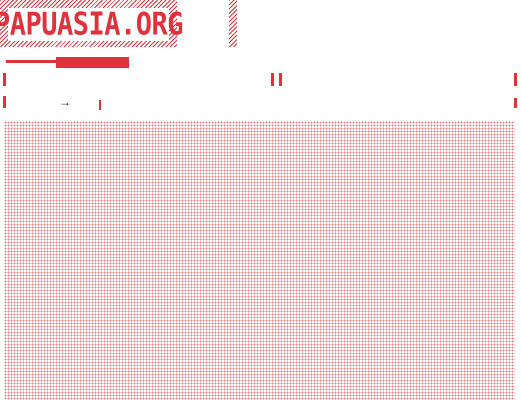 Image resolution: width=521 pixels, height=400 pixels. I want to click on site-header: PAPUASIA.ORG, so click(260, 25).